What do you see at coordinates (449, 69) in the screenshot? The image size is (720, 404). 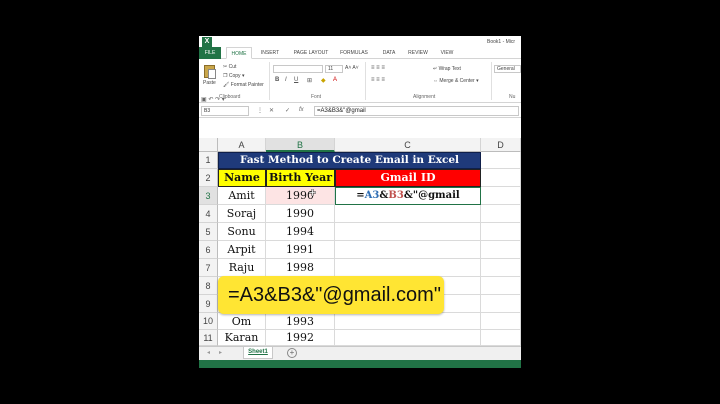 I see `wrap-text-label: Wrap Text` at bounding box center [449, 69].